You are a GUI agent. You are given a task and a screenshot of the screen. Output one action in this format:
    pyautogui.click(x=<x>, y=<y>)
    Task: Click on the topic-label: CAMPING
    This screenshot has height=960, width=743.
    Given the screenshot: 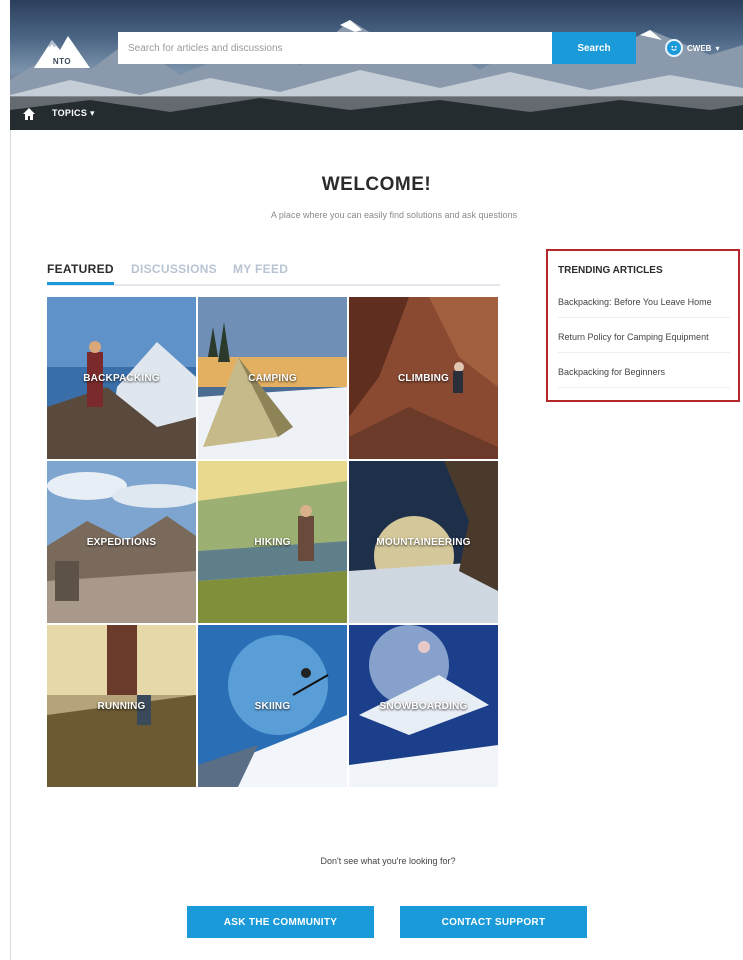 What is the action you would take?
    pyautogui.click(x=272, y=378)
    